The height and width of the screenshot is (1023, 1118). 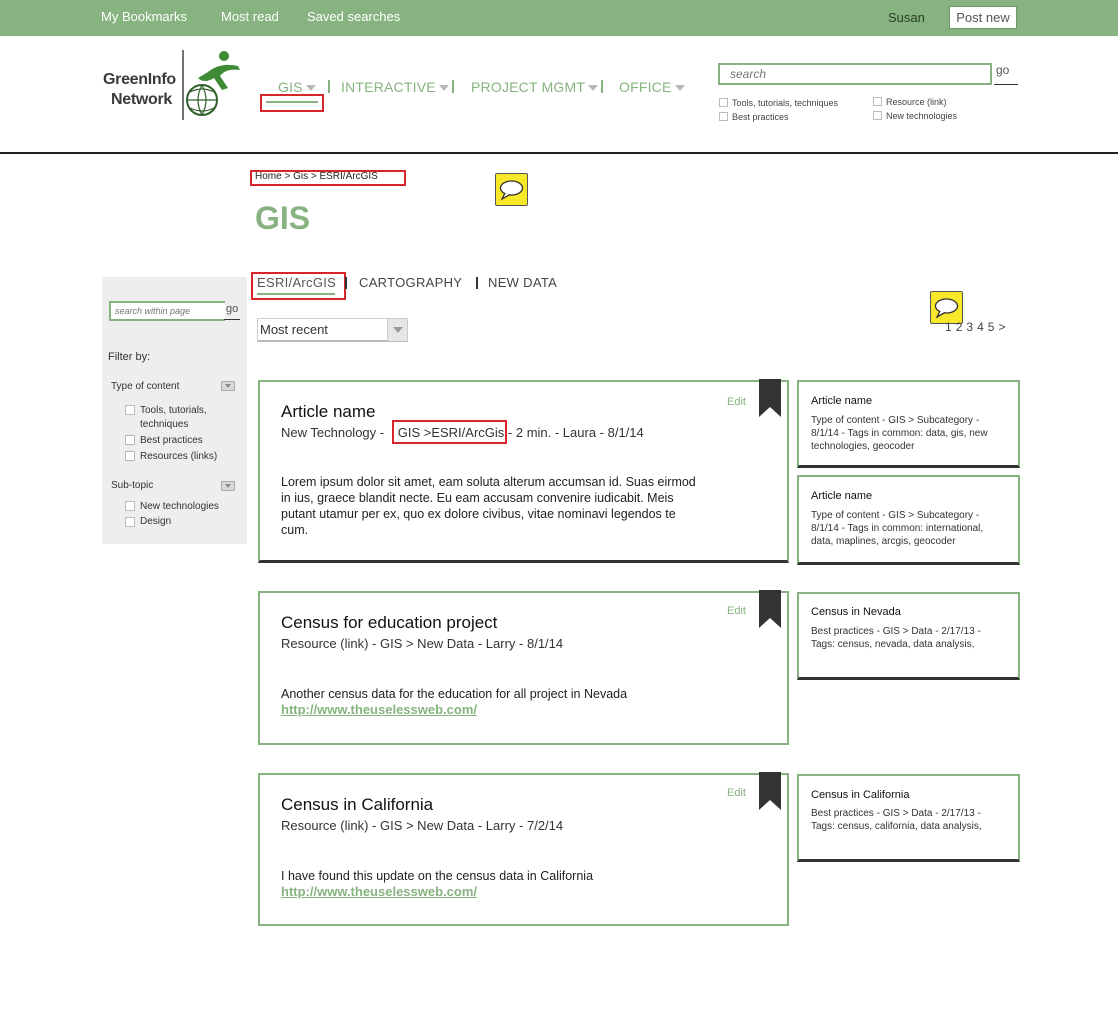 I want to click on logo-line1: GreenInfo, so click(x=139, y=79).